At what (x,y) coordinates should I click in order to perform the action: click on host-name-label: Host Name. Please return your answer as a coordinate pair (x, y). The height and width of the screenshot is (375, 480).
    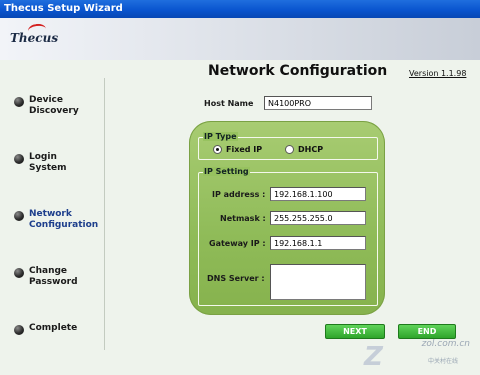
    Looking at the image, I should click on (229, 103).